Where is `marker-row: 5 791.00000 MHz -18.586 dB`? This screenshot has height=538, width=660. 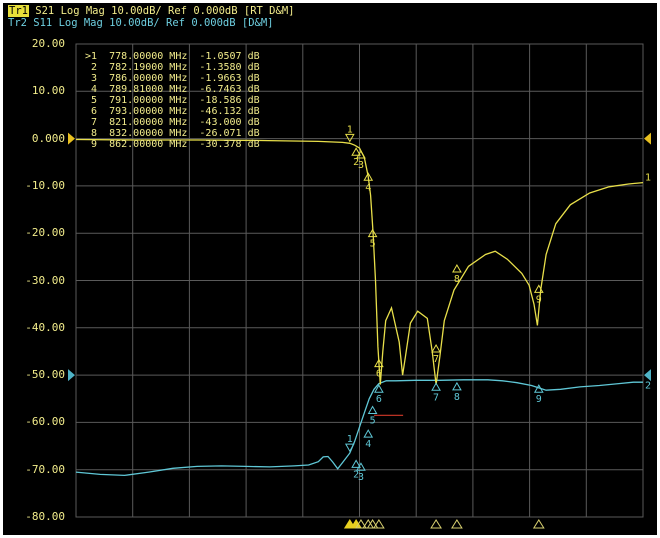 marker-row: 5 791.00000 MHz -18.586 dB is located at coordinates (172, 100).